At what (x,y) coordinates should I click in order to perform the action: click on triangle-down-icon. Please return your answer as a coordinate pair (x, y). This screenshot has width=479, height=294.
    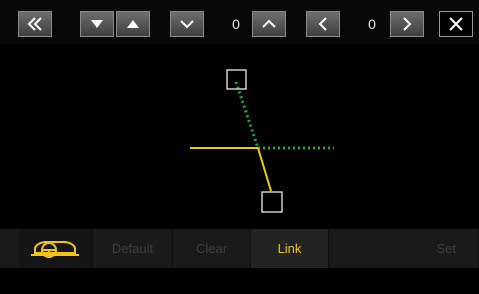
    Looking at the image, I should click on (97, 24).